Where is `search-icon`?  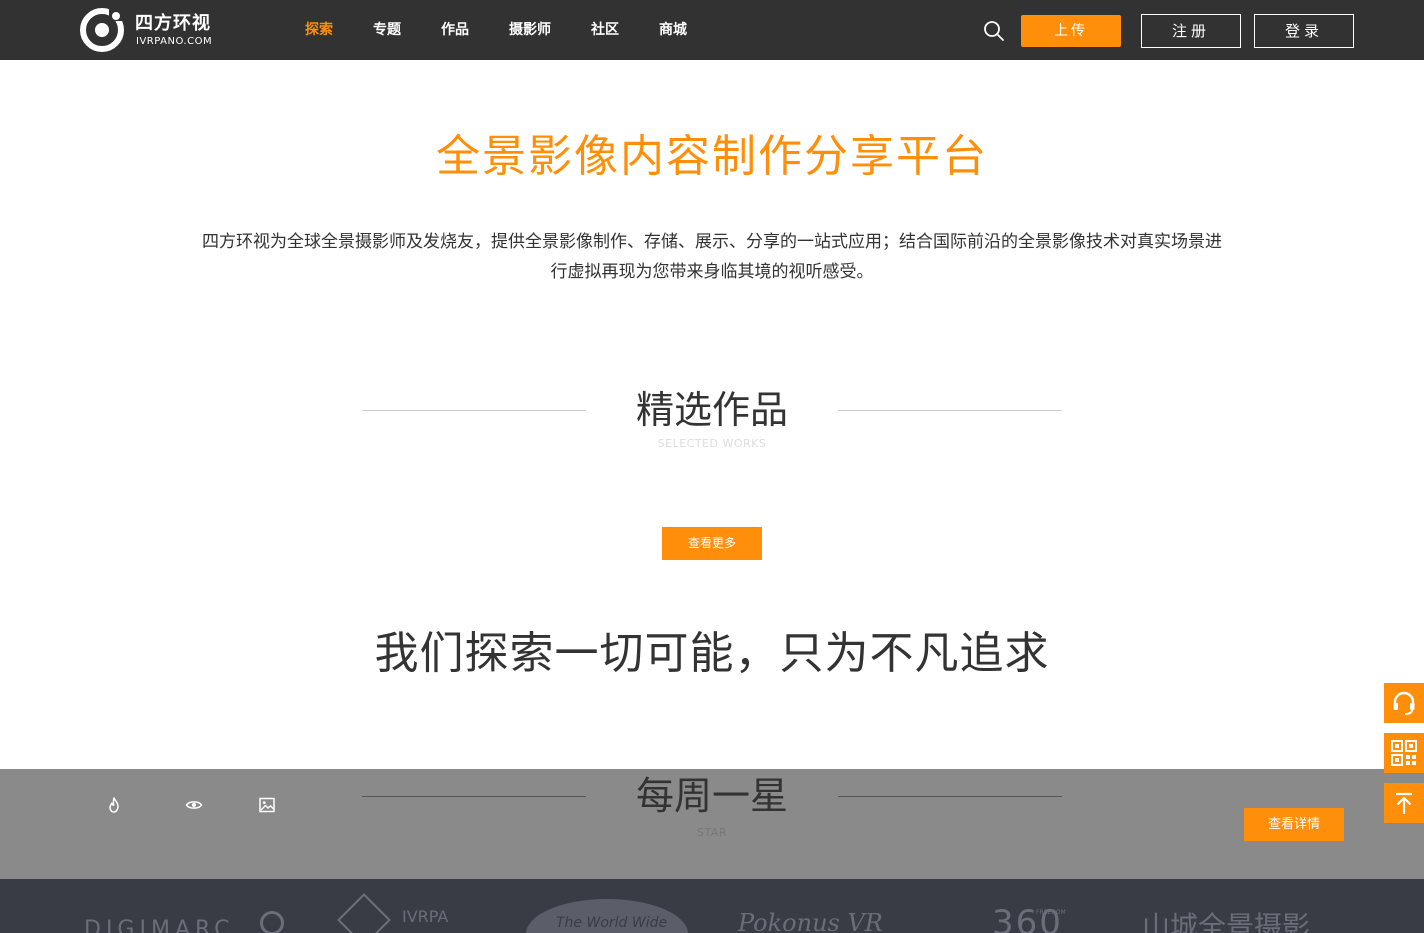 search-icon is located at coordinates (994, 31).